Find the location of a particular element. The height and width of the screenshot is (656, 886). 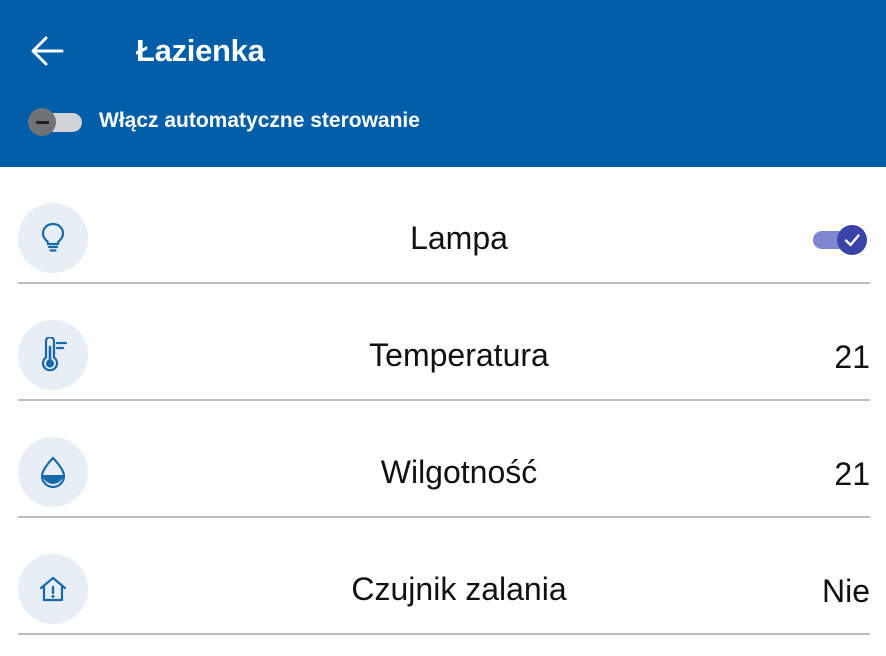

item-value: Nie is located at coordinates (845, 591).